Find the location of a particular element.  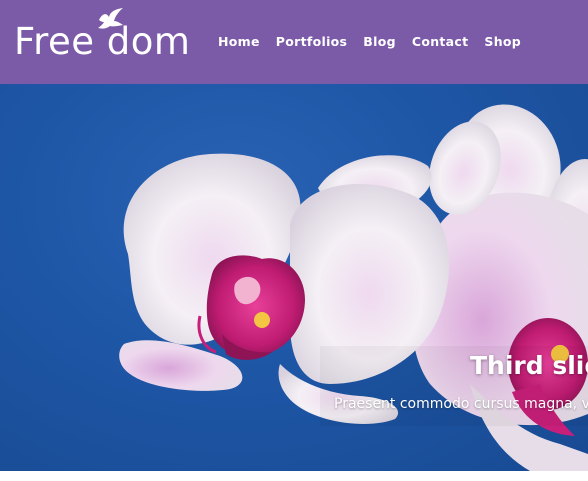

nav-item-home: Home is located at coordinates (239, 42).